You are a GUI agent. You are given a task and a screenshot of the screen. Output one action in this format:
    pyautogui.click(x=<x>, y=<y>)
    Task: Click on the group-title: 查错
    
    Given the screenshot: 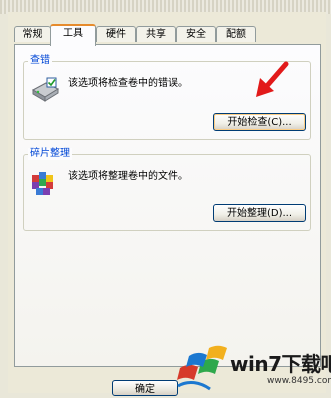 What is the action you would take?
    pyautogui.click(x=40, y=61)
    